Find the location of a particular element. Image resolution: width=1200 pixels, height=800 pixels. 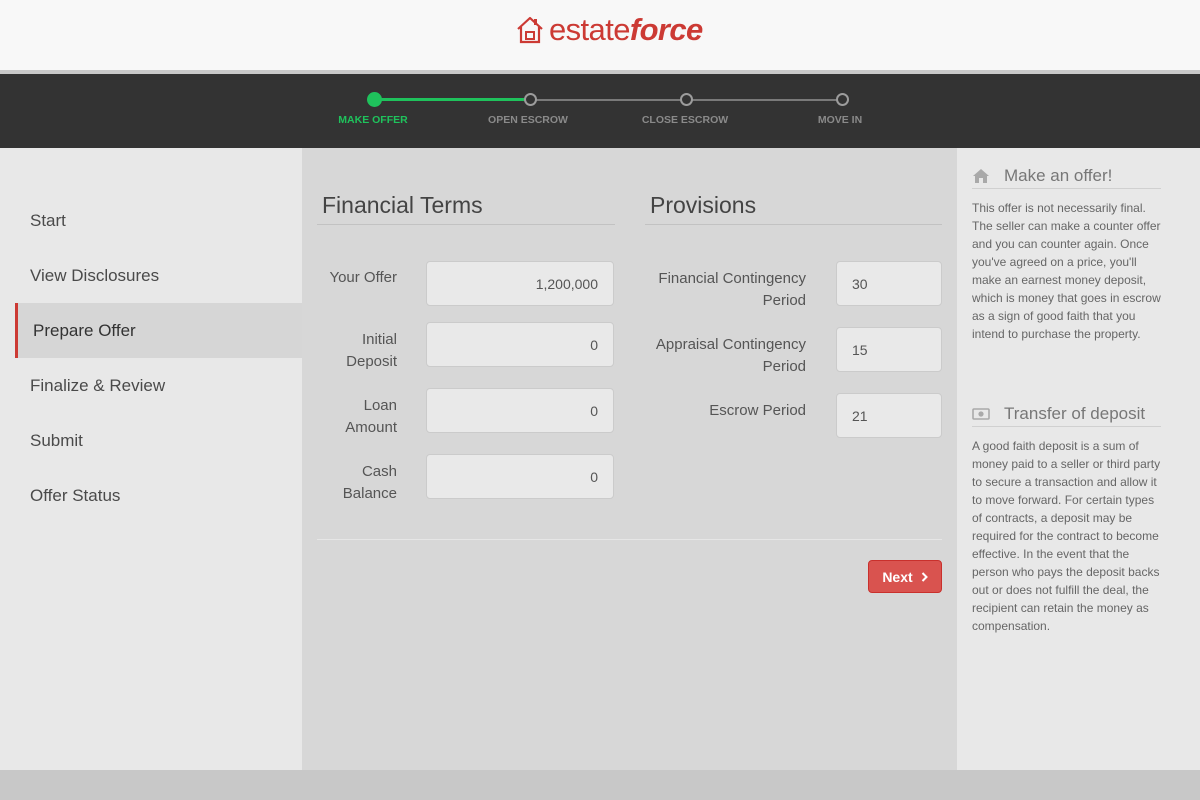

app-header: estateforce is located at coordinates (600, 35).